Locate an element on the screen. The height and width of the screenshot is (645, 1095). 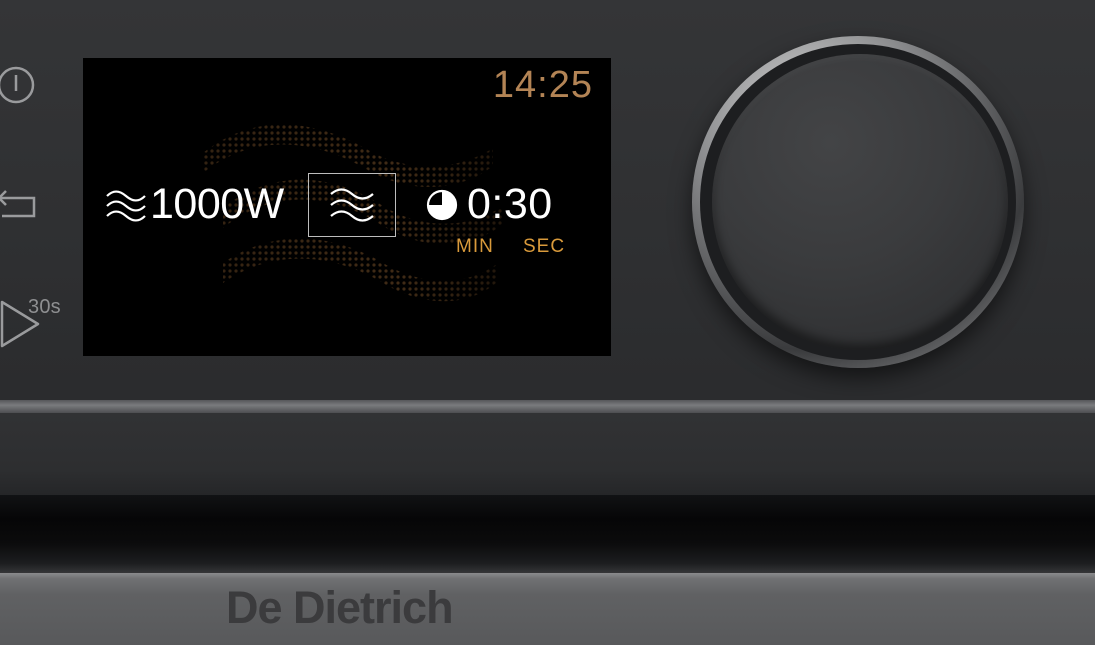
timer-icon is located at coordinates (442, 205).